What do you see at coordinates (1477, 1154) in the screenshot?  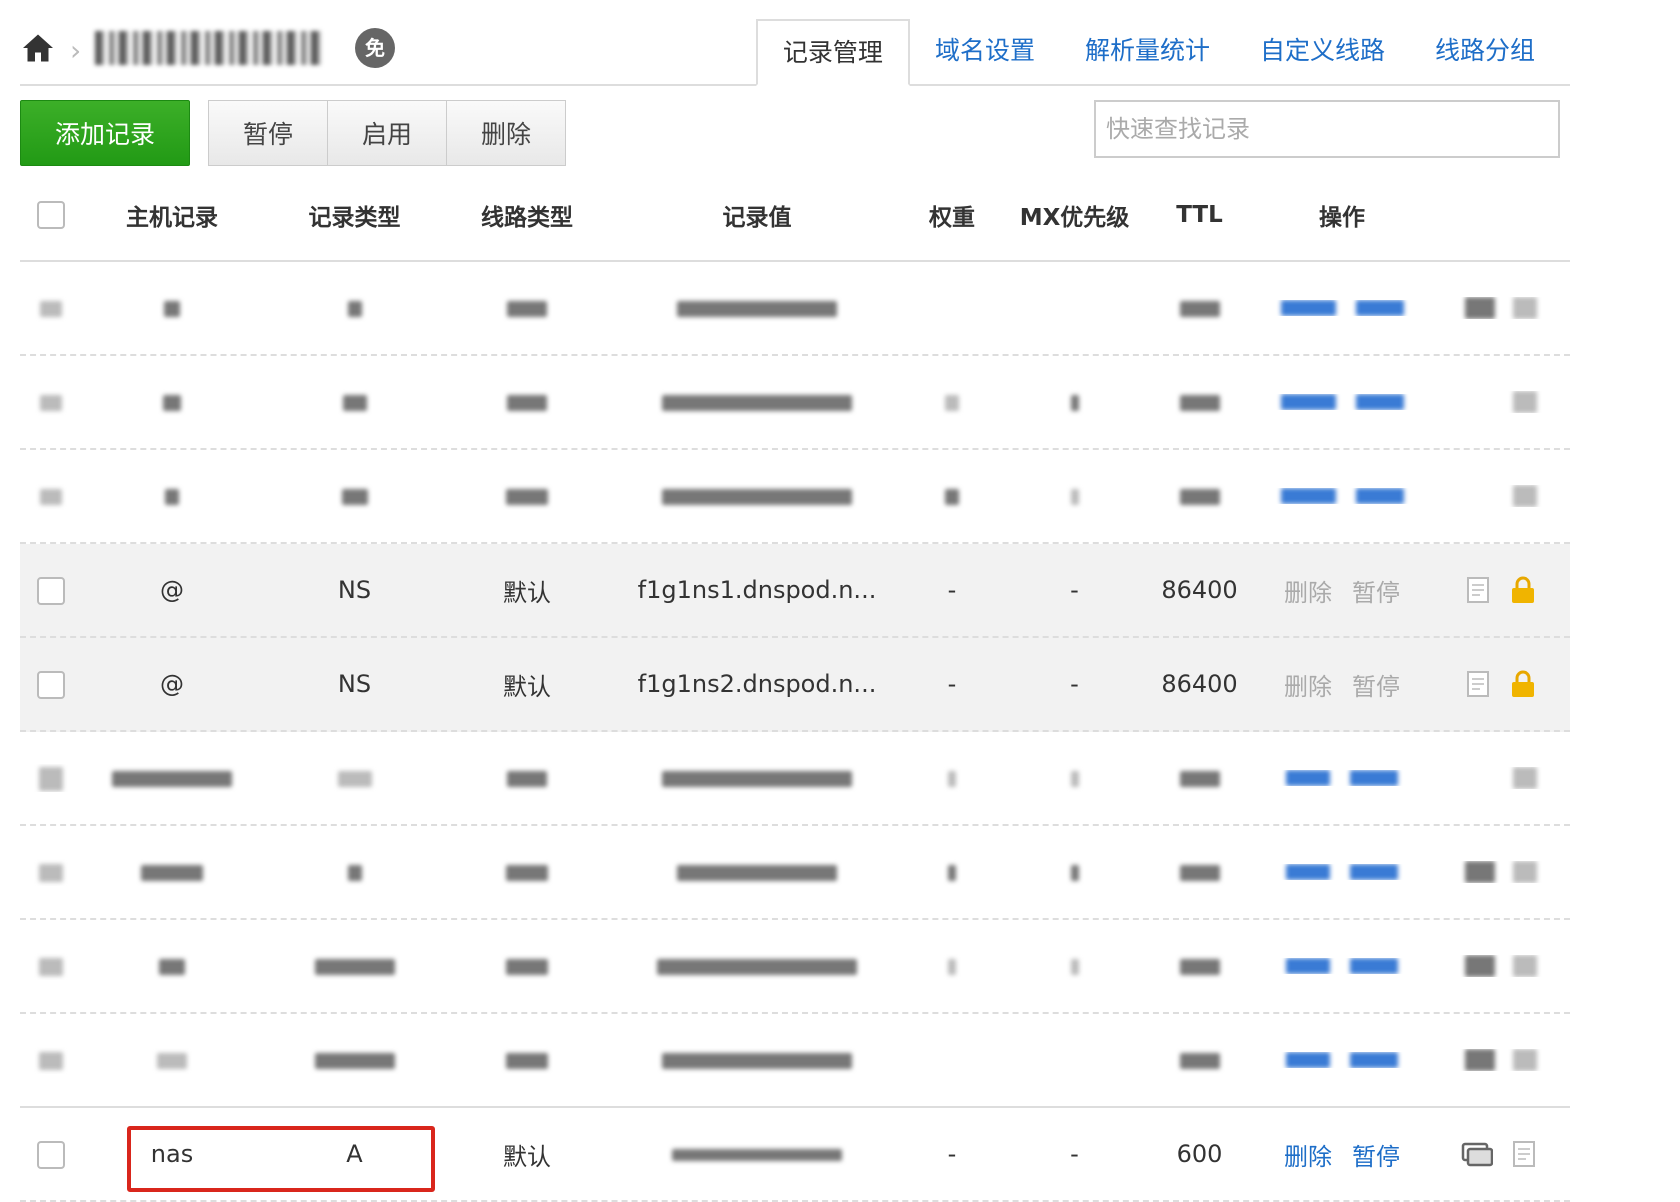 I see `monitor-icon` at bounding box center [1477, 1154].